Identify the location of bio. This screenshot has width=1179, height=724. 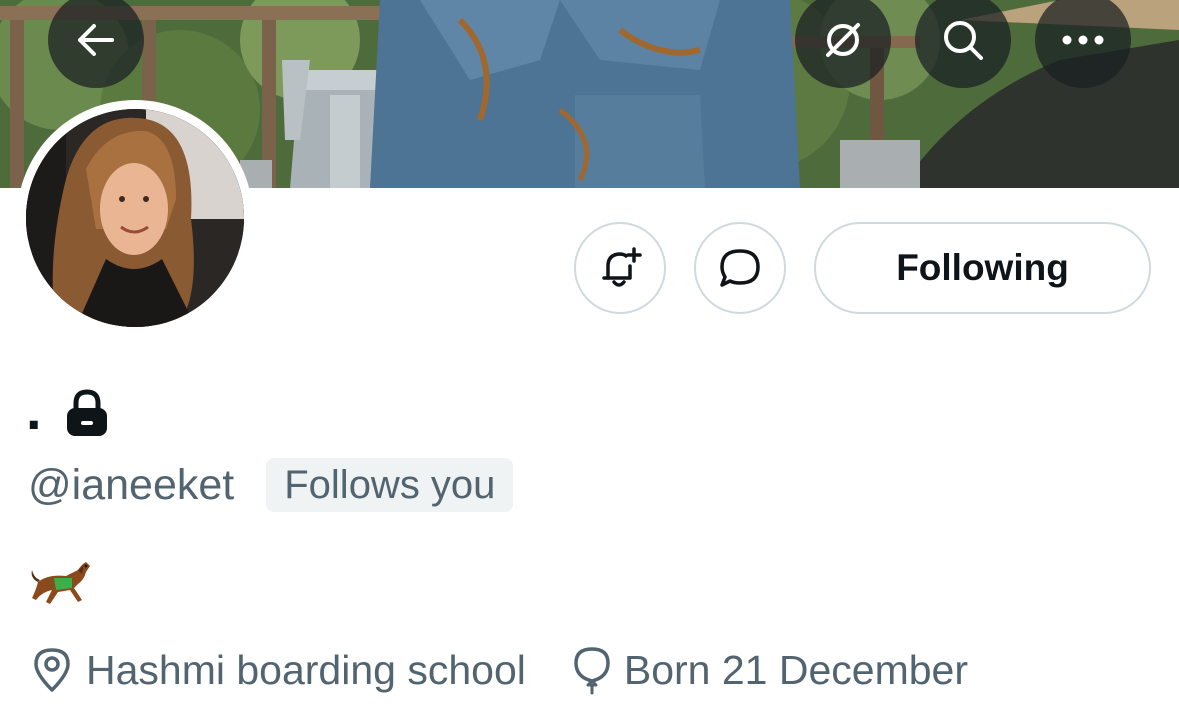
(63, 587).